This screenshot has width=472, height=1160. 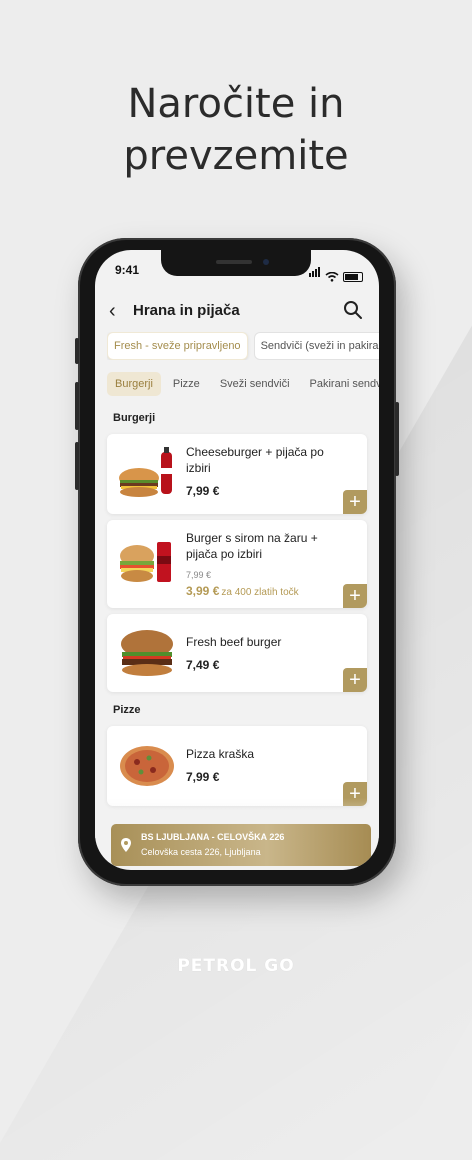 What do you see at coordinates (353, 310) in the screenshot?
I see `search-icon` at bounding box center [353, 310].